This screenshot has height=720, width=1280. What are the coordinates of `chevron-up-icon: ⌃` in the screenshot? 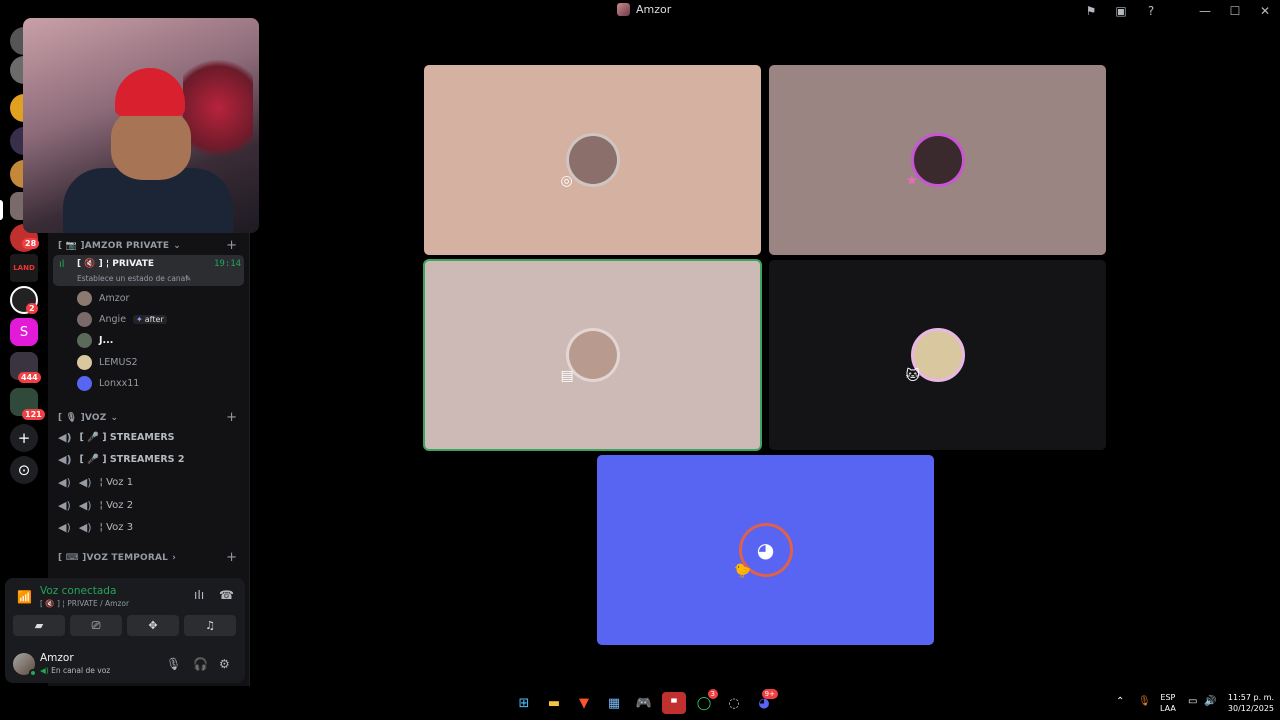 It's located at (1120, 701).